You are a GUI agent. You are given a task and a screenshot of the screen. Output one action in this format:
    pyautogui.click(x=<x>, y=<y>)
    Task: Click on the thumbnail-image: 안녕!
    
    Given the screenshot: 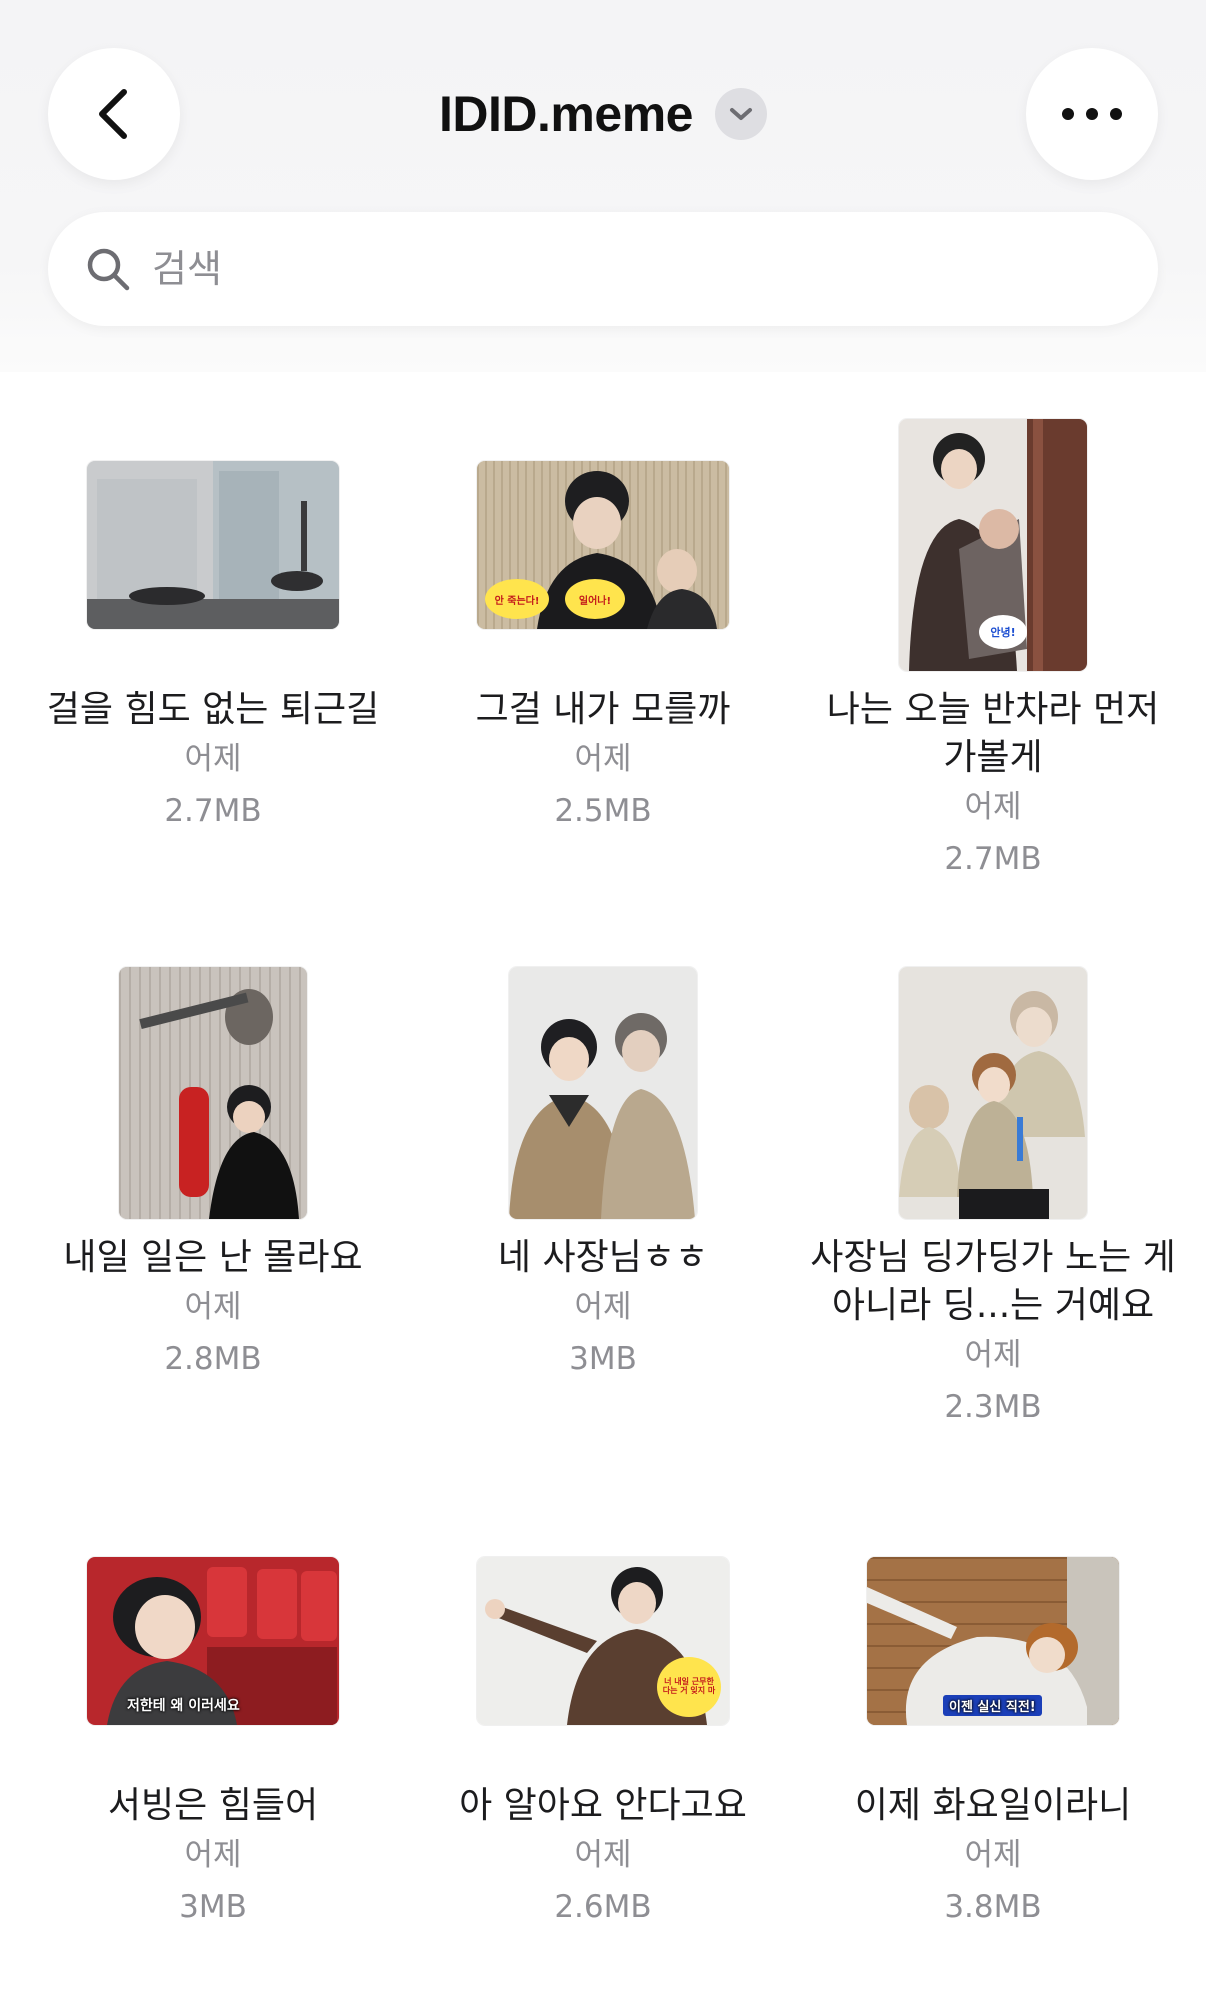 What is the action you would take?
    pyautogui.click(x=993, y=545)
    